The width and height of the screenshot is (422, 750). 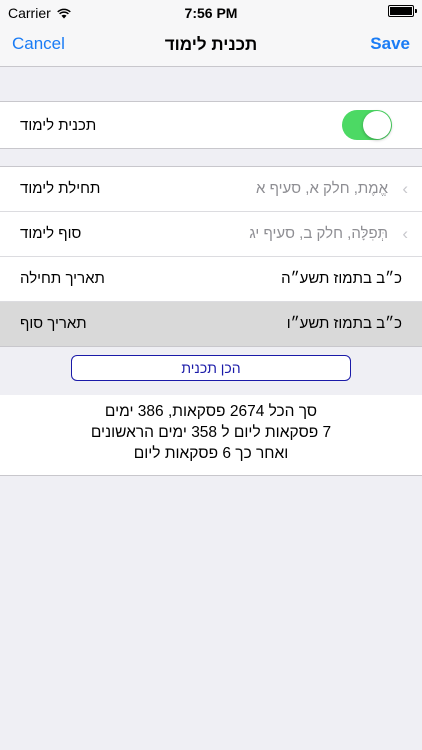 I want to click on battery-icon, so click(x=402, y=11).